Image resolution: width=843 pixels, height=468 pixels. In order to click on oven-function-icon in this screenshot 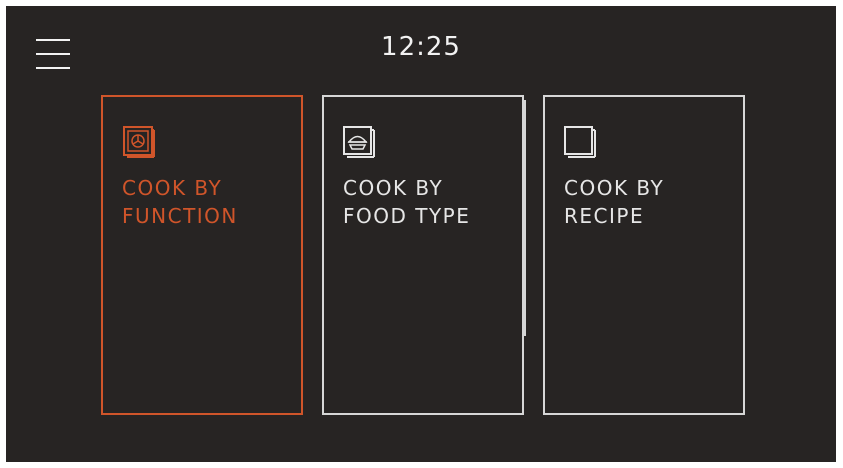, I will do `click(138, 142)`.